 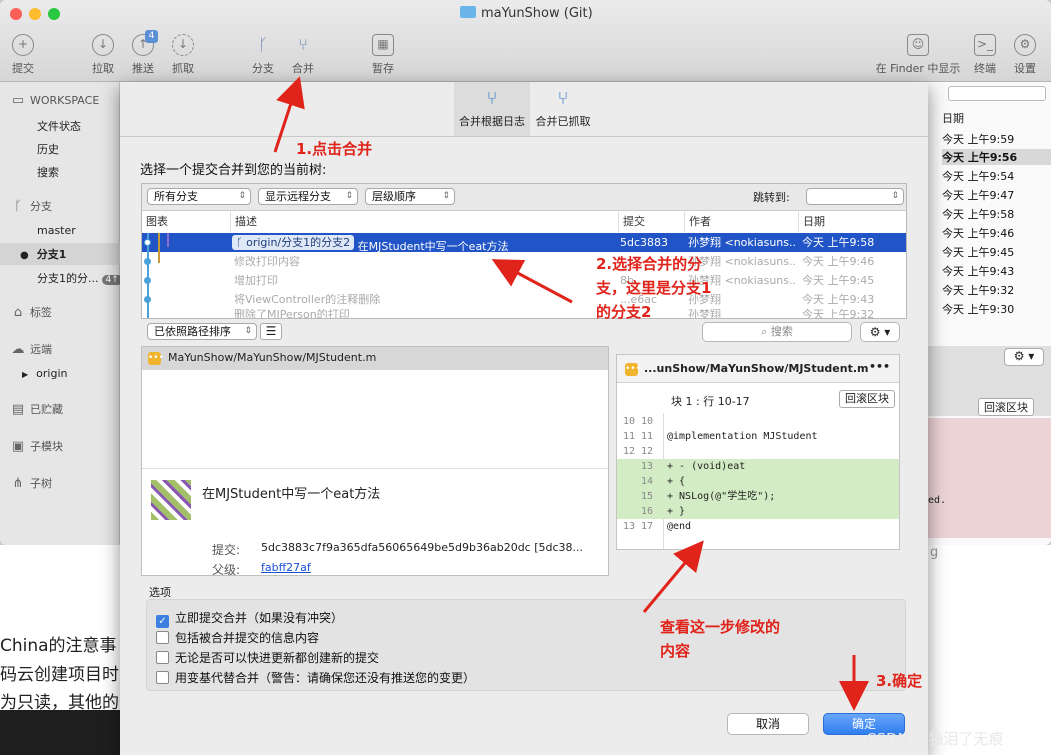 I want to click on annotation-step2-line2: 支，这里是分支1, so click(x=654, y=288).